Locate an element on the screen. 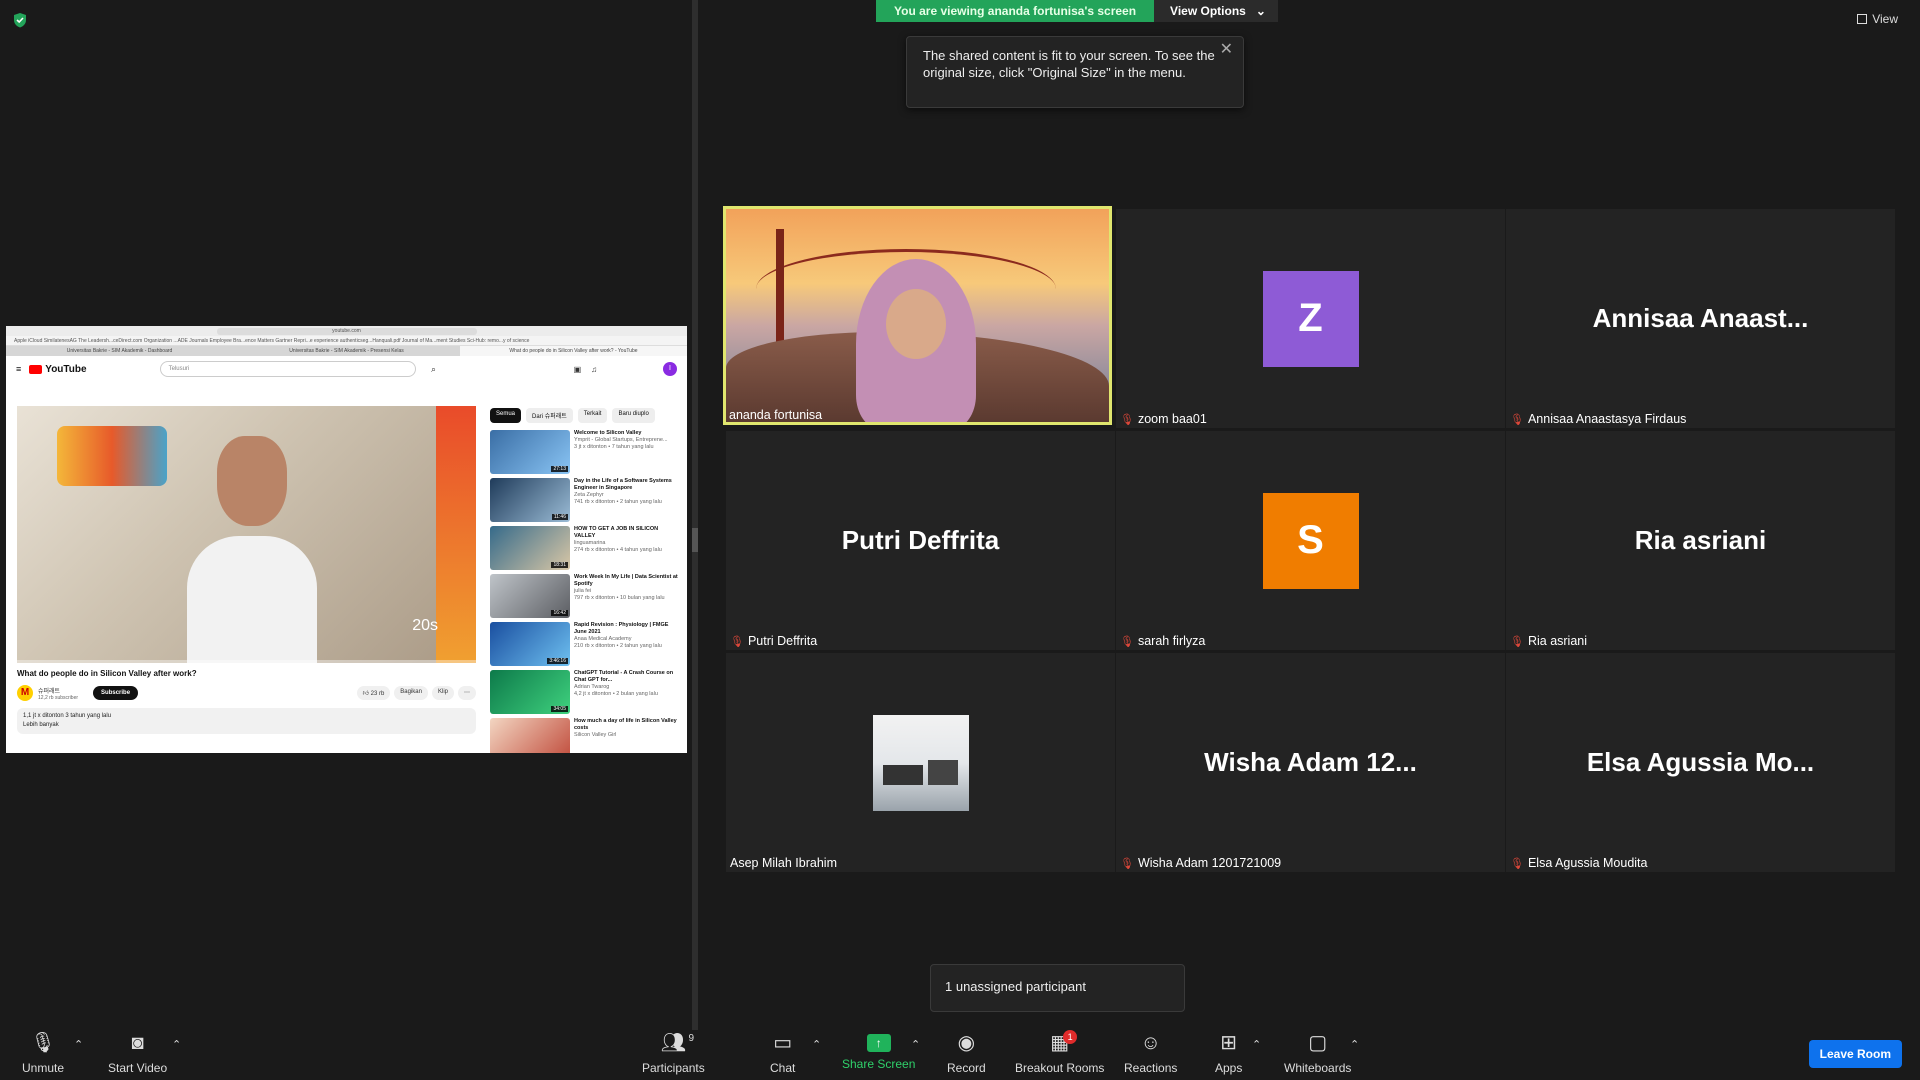 This screenshot has width=1920, height=1080. video-thumbnail: 11:46 is located at coordinates (530, 500).